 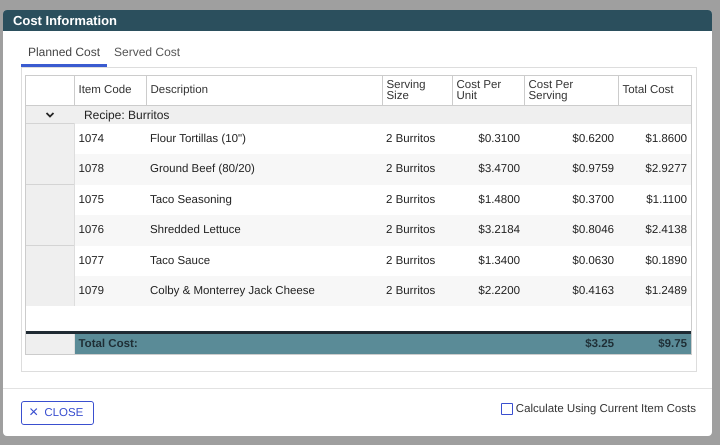 I want to click on checkbox-label: Calculate Using Current Item Costs, so click(x=606, y=408).